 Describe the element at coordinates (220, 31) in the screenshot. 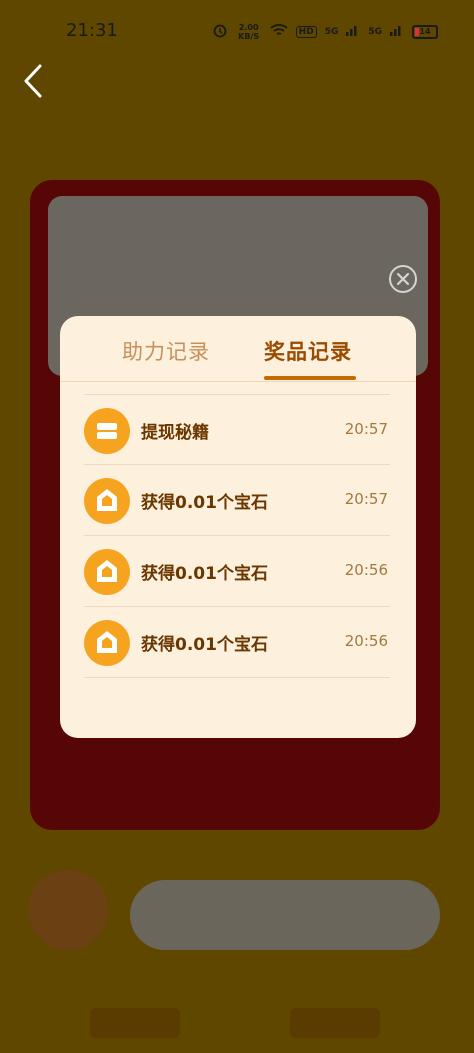

I see `alarm-icon` at that location.